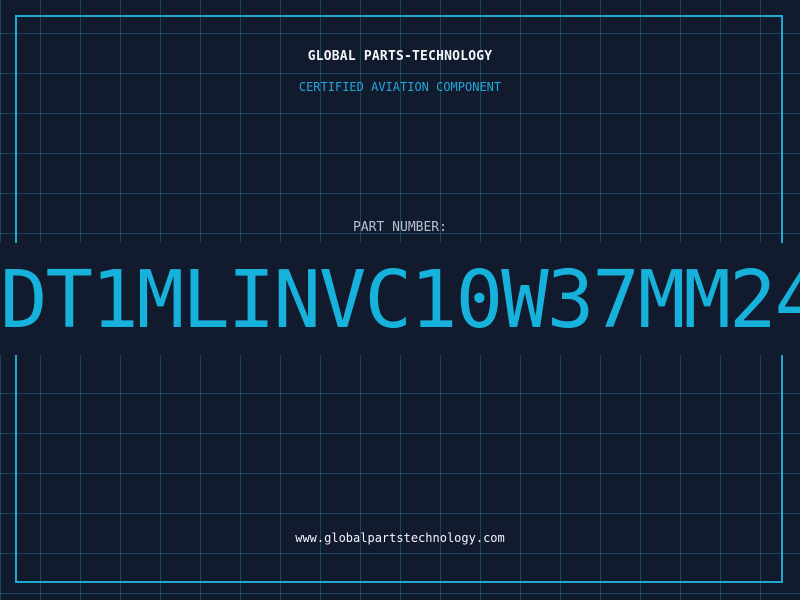 Image resolution: width=800 pixels, height=600 pixels. I want to click on website-url: www.globalpartstechnology.com, so click(400, 538).